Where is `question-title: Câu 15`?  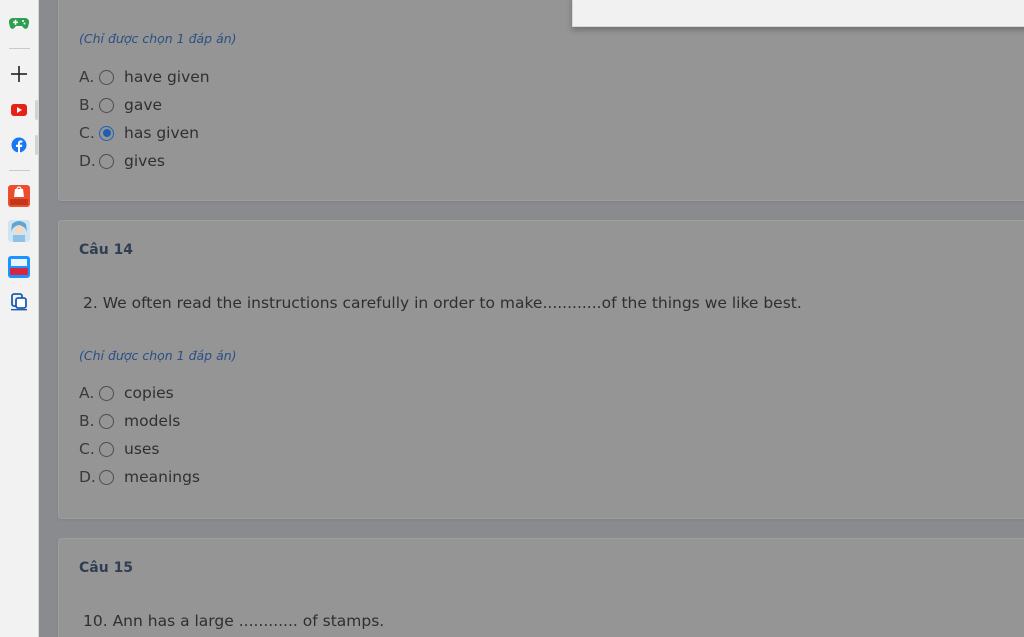
question-title: Câu 15 is located at coordinates (106, 568).